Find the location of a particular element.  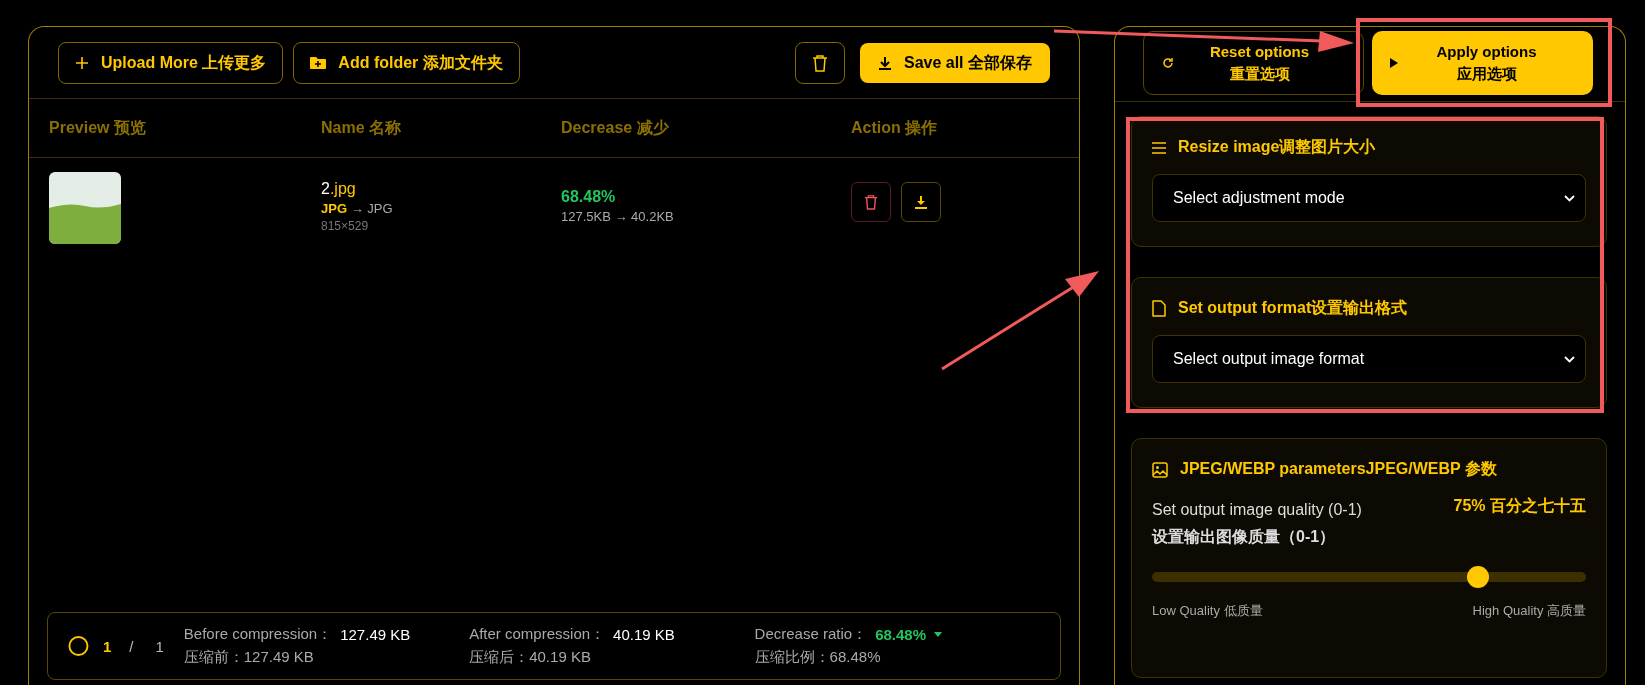

card-title: Resize image调整图片大小 is located at coordinates (1277, 147).